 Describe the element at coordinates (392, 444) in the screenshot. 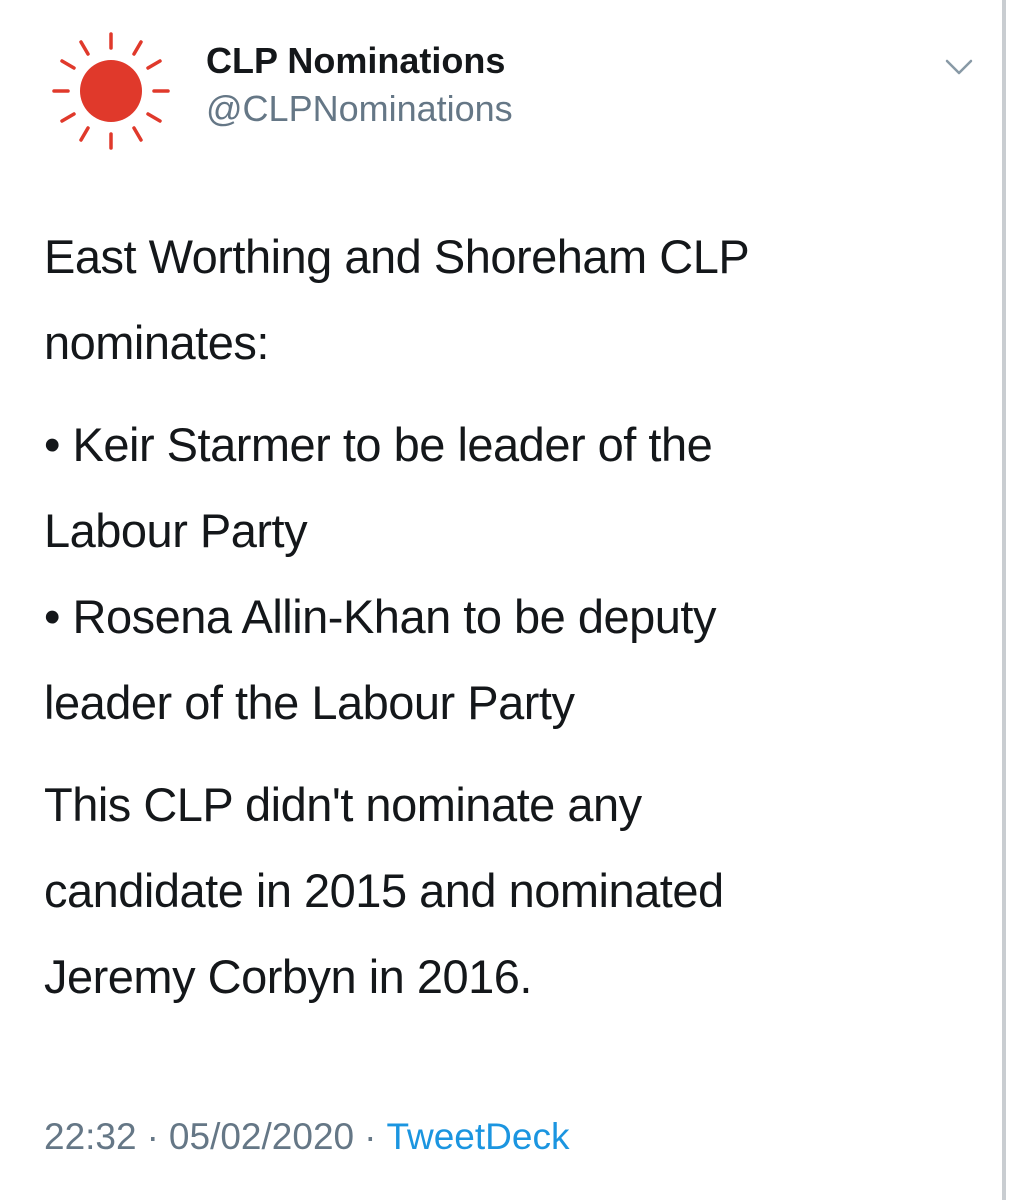

I see `list-item-text: Keir Starmer to be leader of the` at that location.